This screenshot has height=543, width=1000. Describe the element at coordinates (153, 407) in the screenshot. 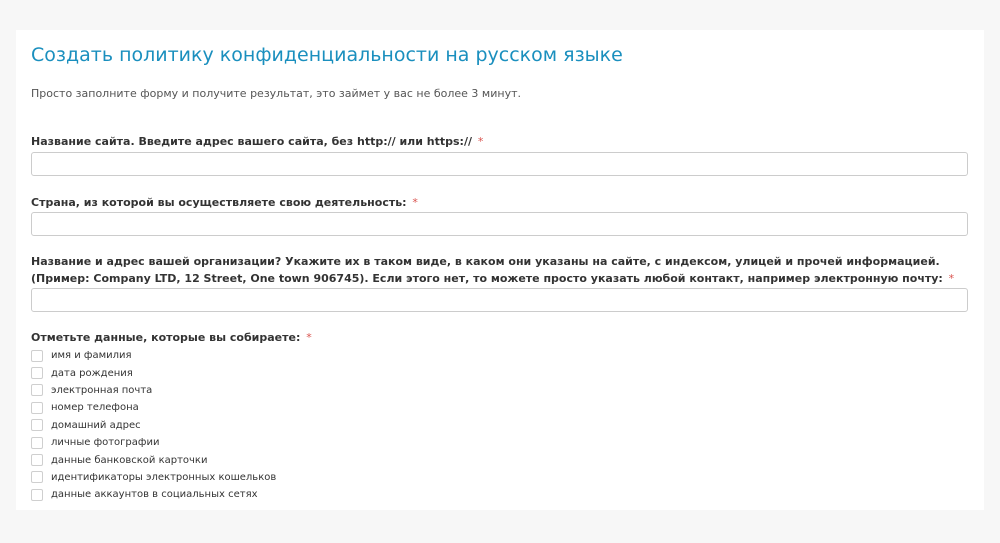

I see `checkbox-option: номер телефона` at that location.